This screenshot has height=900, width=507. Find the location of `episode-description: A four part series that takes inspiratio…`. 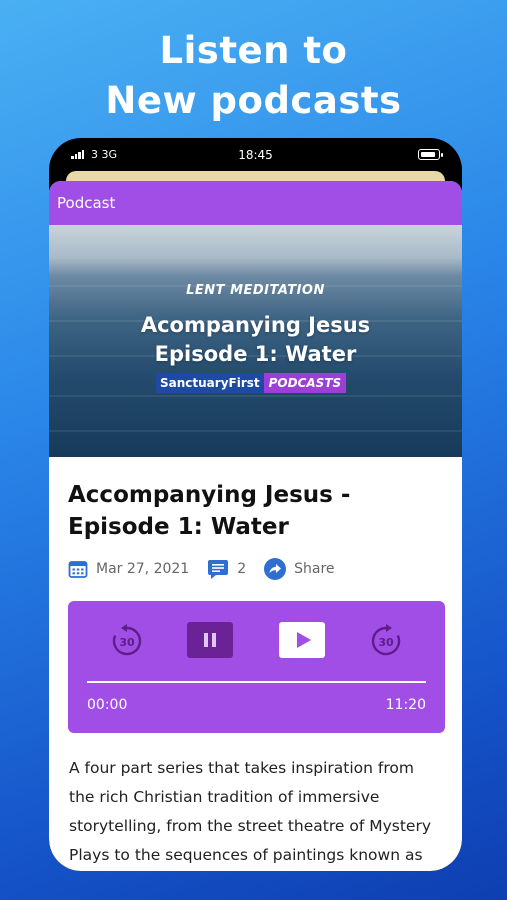

episode-description: A four part series that takes inspiratio… is located at coordinates (250, 811).